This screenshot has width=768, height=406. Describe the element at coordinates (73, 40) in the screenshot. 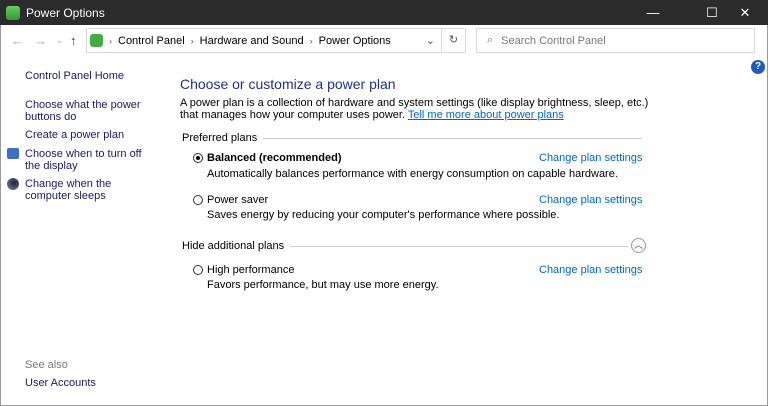

I see `up-icon: ↑` at that location.